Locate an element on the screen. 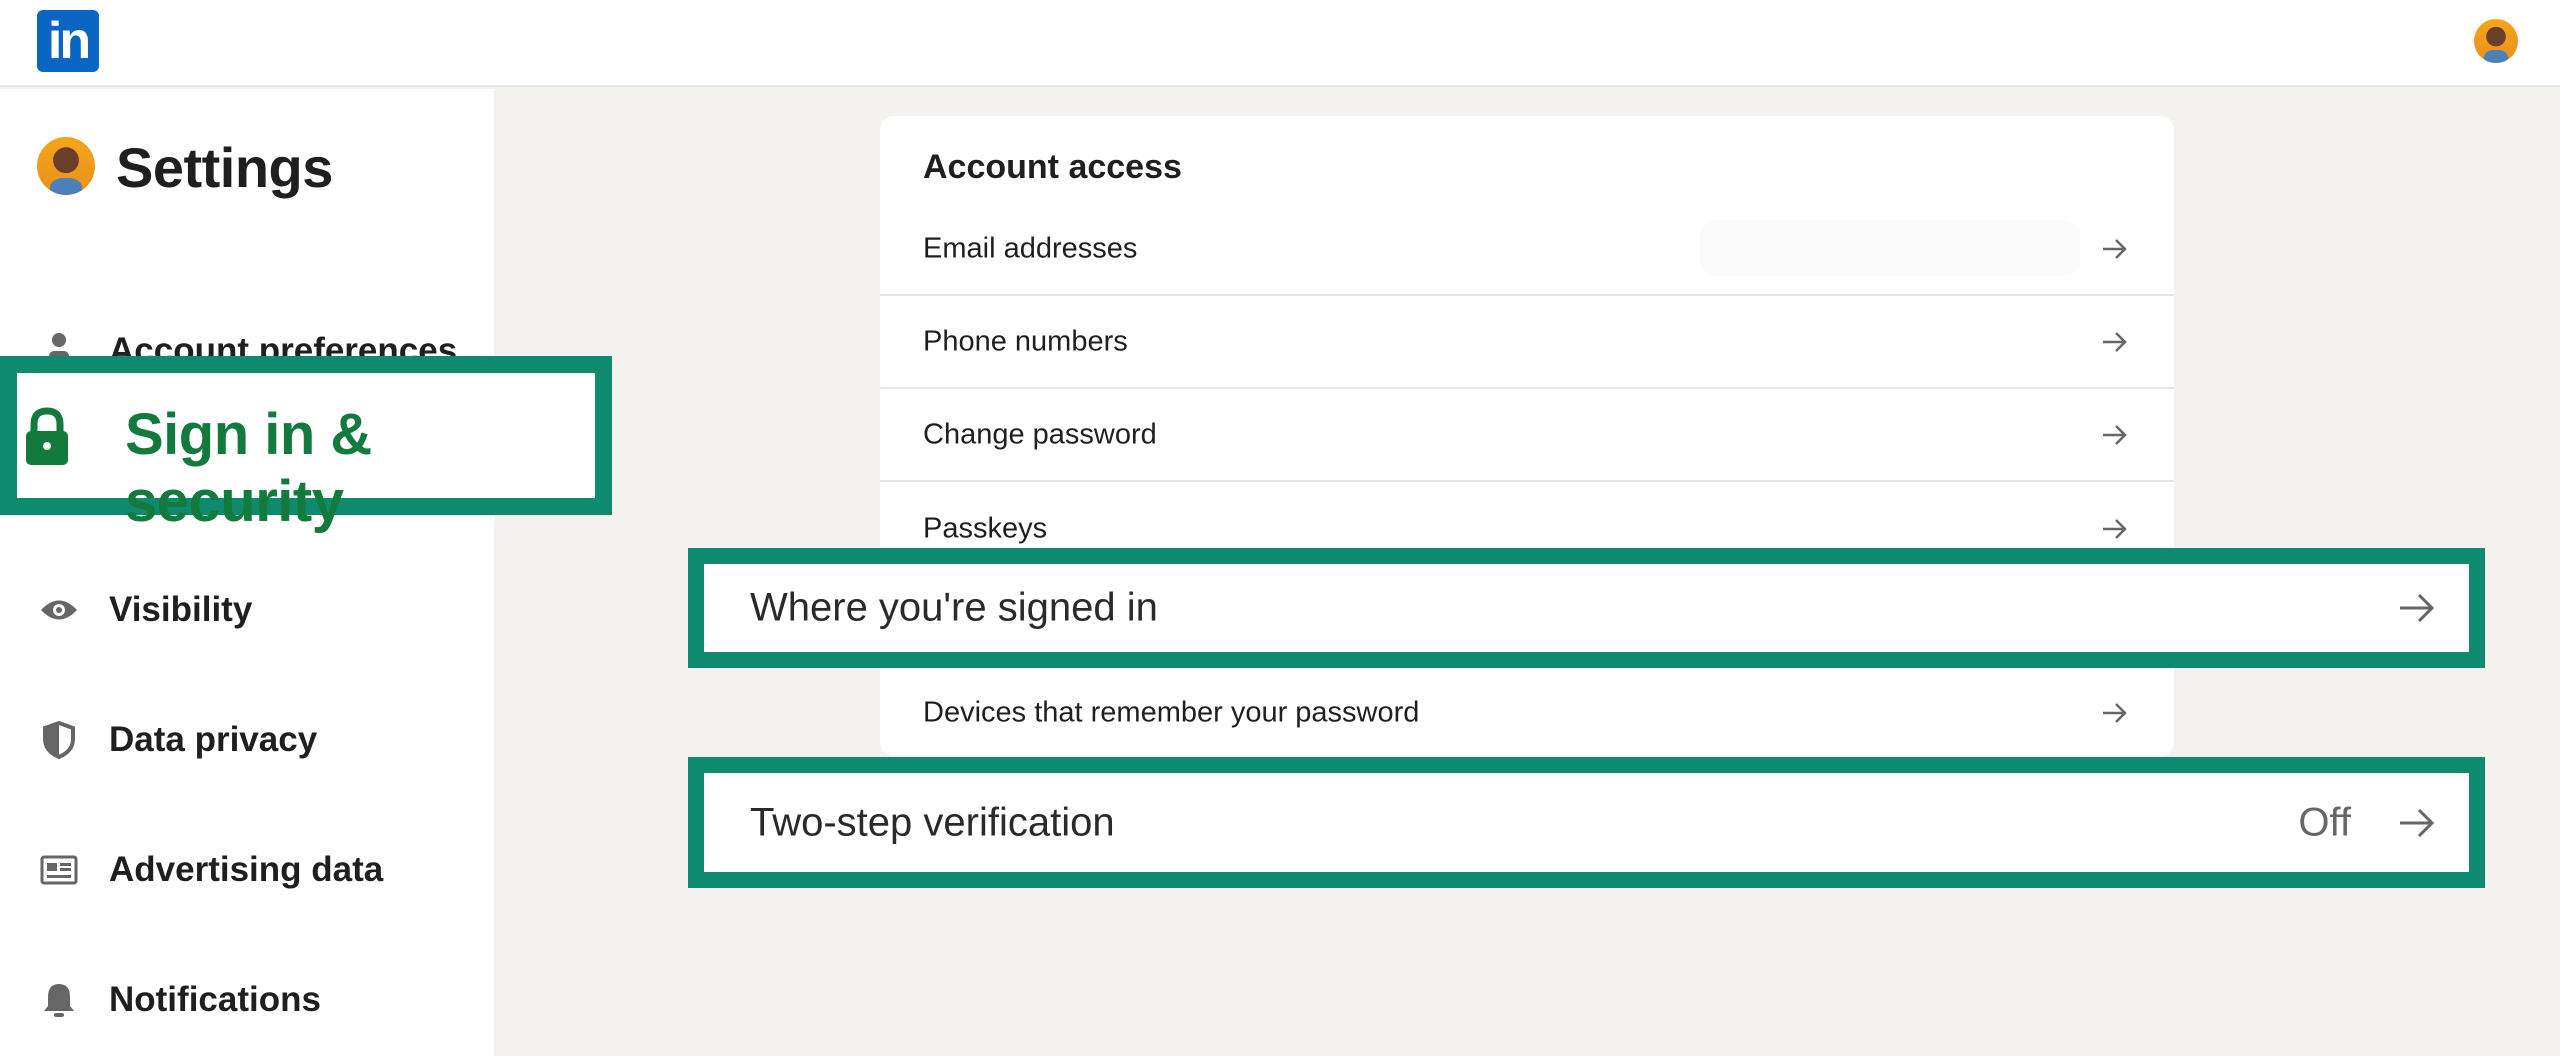 The image size is (2560, 1056). row-label: Two-step verification is located at coordinates (932, 822).